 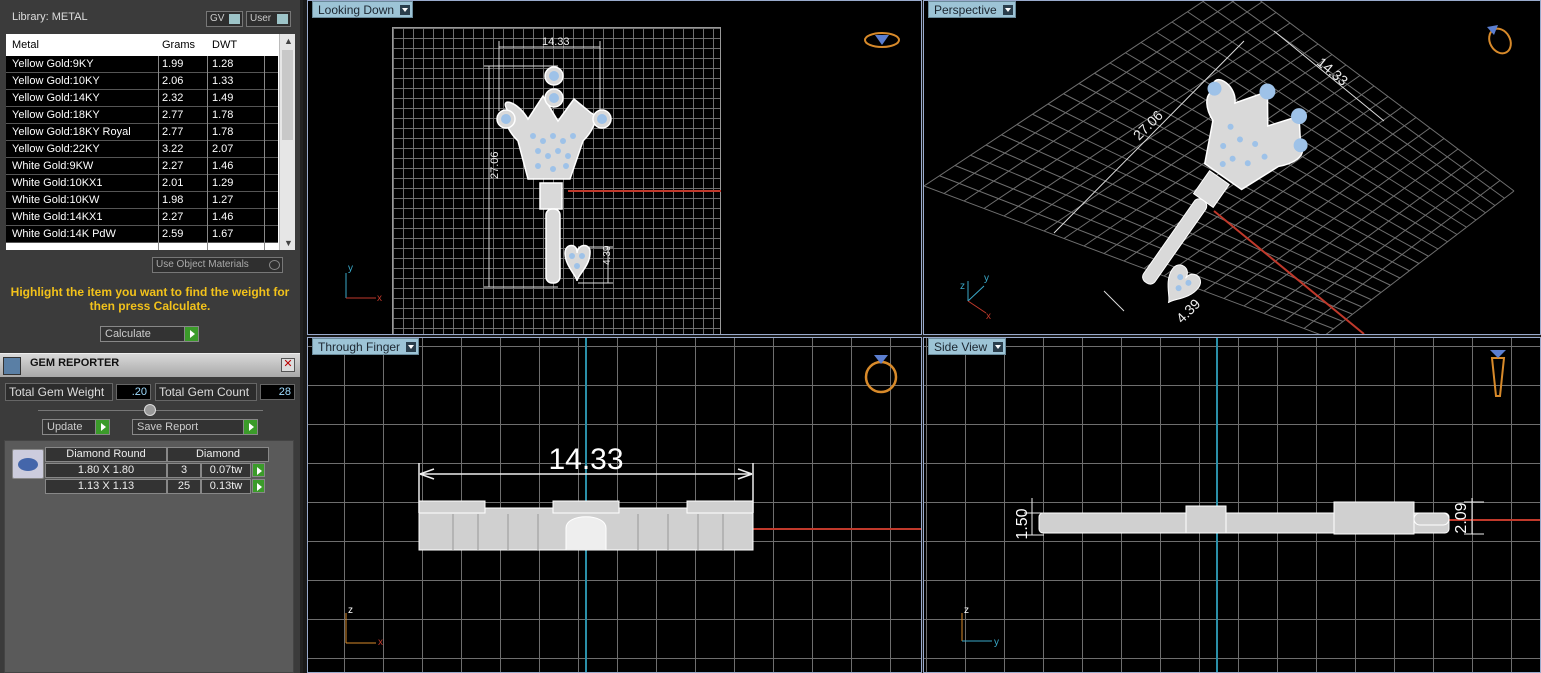 I want to click on metal-name: White Gold:9KW, so click(x=53, y=166).